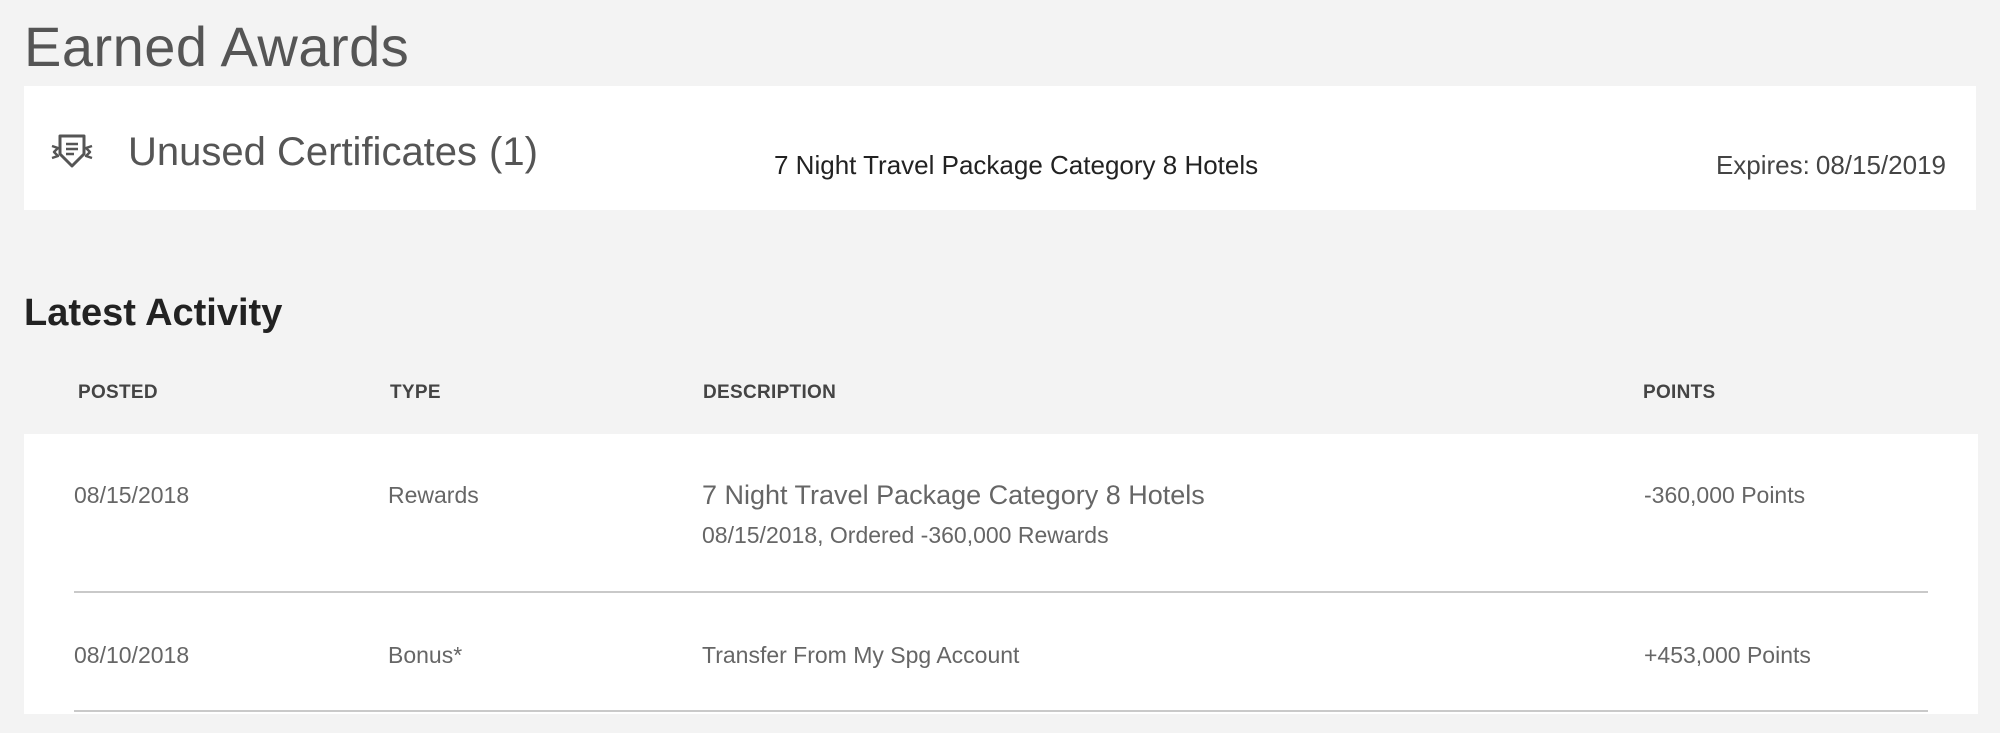 The height and width of the screenshot is (733, 2000). I want to click on expires-date: 08/15/2019, so click(1880, 165).